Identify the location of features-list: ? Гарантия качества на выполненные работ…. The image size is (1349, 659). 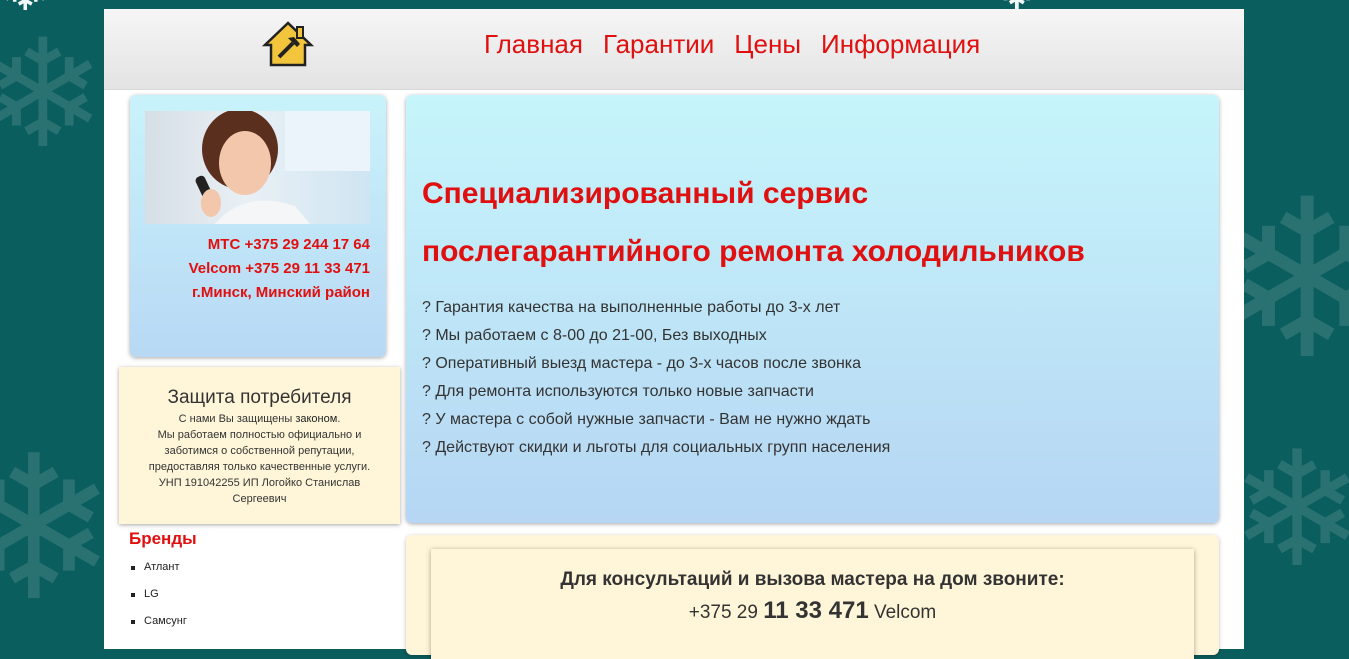
(656, 378).